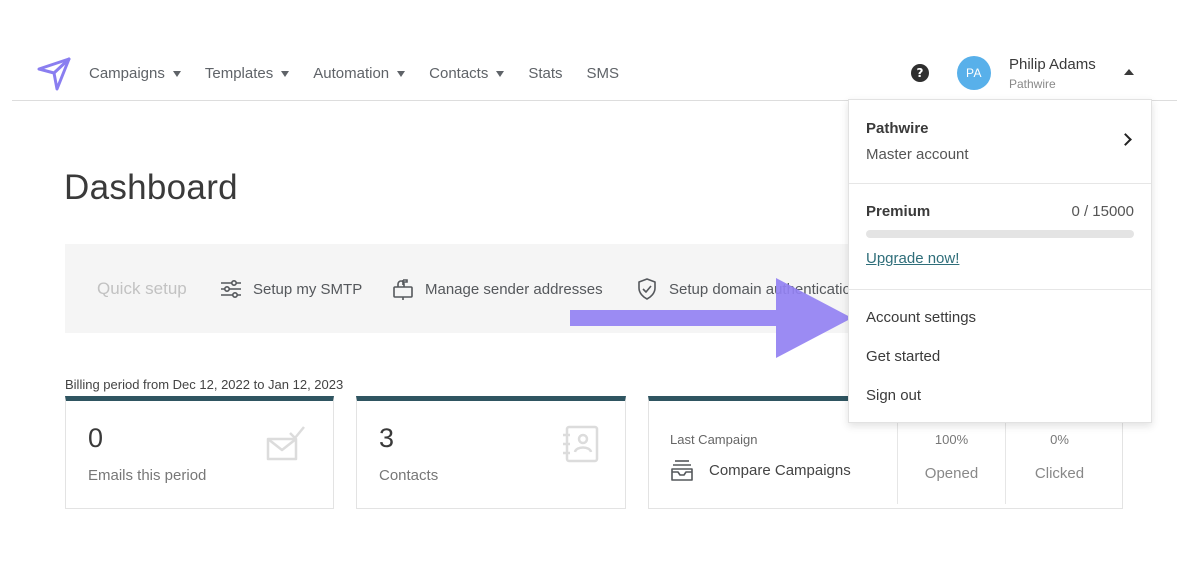  Describe the element at coordinates (1000, 234) in the screenshot. I see `usage-progress-bar` at that location.